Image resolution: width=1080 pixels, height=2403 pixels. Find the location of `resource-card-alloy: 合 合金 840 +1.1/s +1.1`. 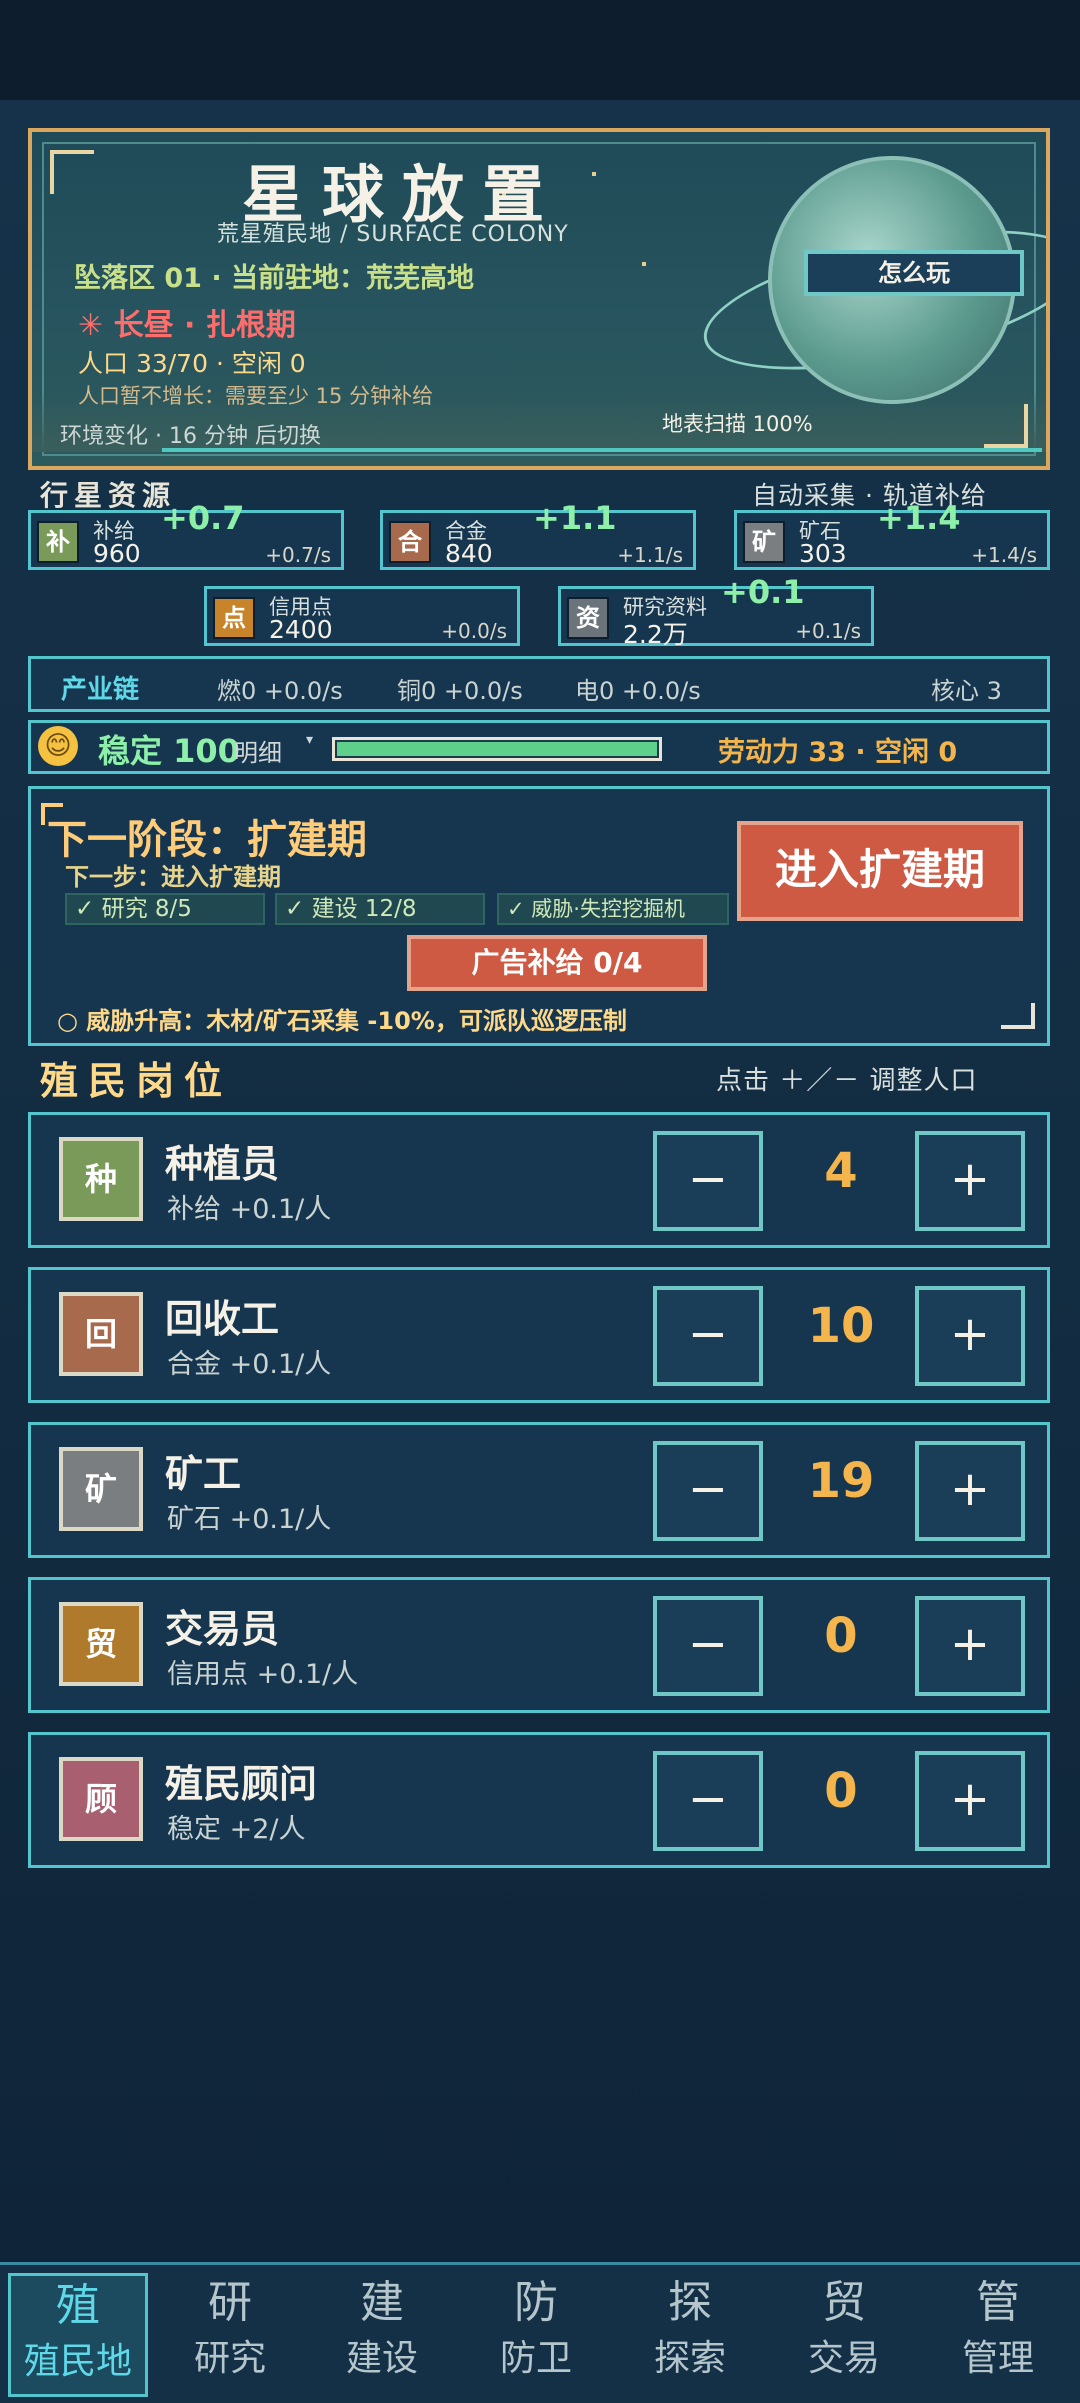

resource-card-alloy: 合 合金 840 +1.1/s +1.1 is located at coordinates (538, 534).